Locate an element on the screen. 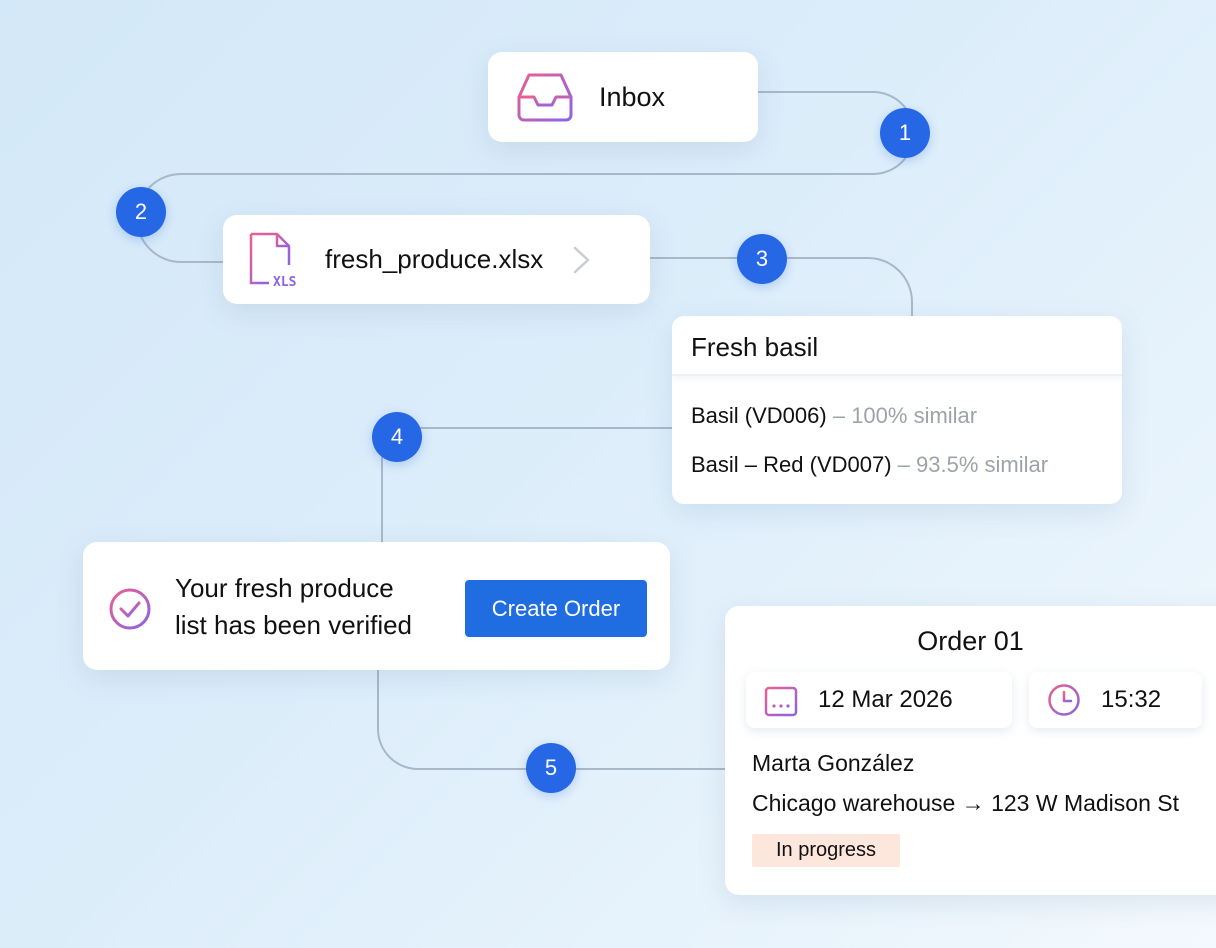  file-name: fresh_produce.xlsx is located at coordinates (434, 259).